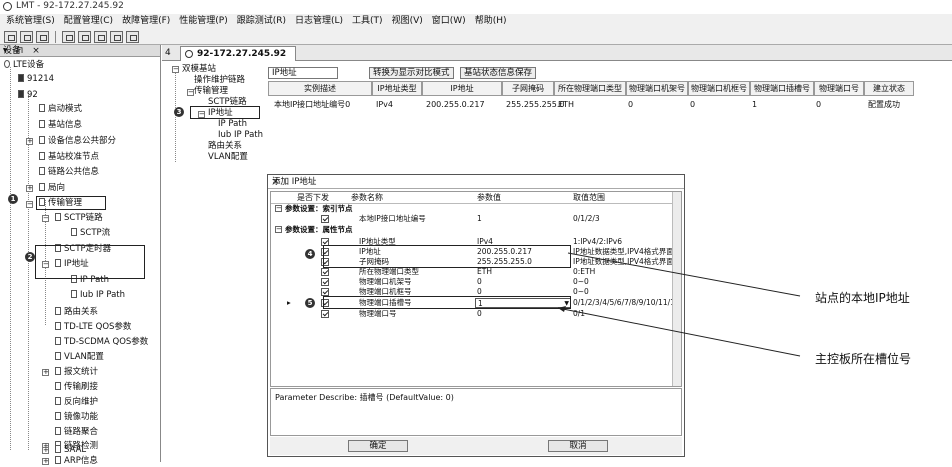 The image size is (952, 467). I want to click on annotation-slot: 主控板所在槽位号, so click(863, 359).